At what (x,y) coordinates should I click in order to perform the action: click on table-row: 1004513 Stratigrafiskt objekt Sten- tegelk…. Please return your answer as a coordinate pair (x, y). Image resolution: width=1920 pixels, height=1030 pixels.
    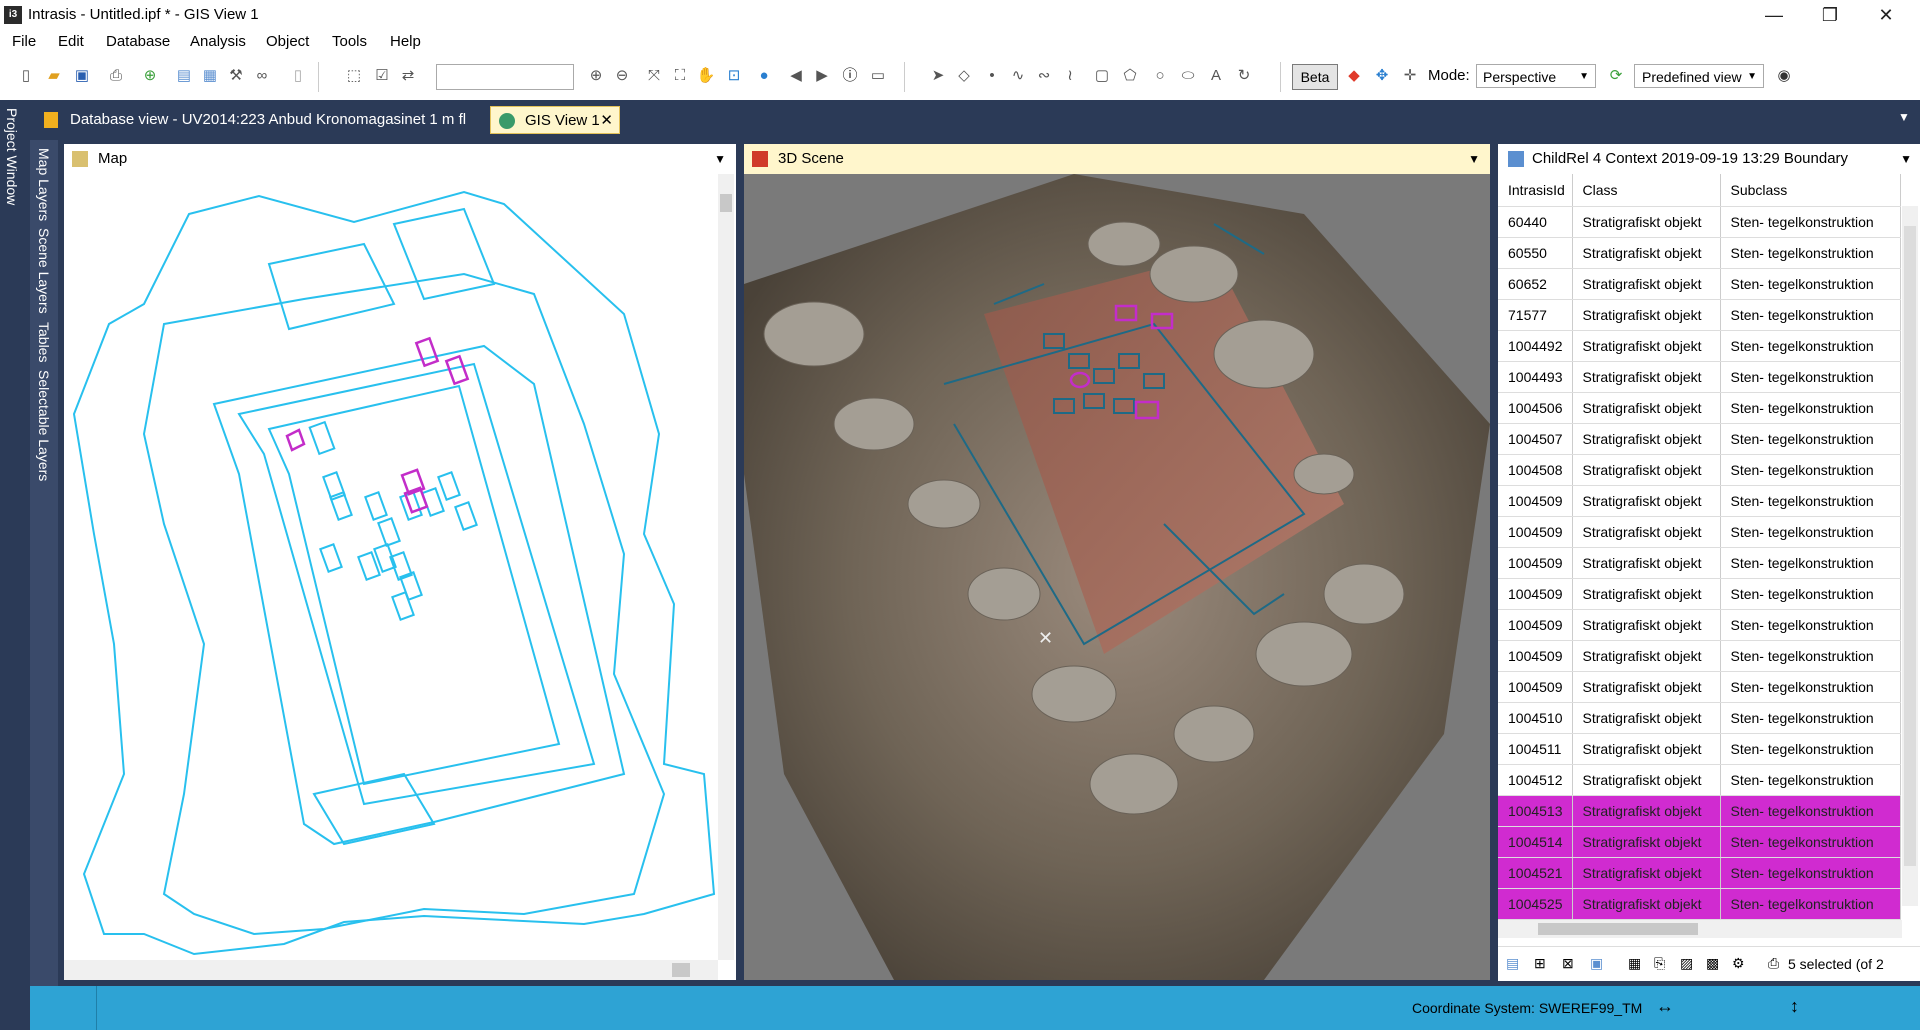
    Looking at the image, I should click on (1699, 811).